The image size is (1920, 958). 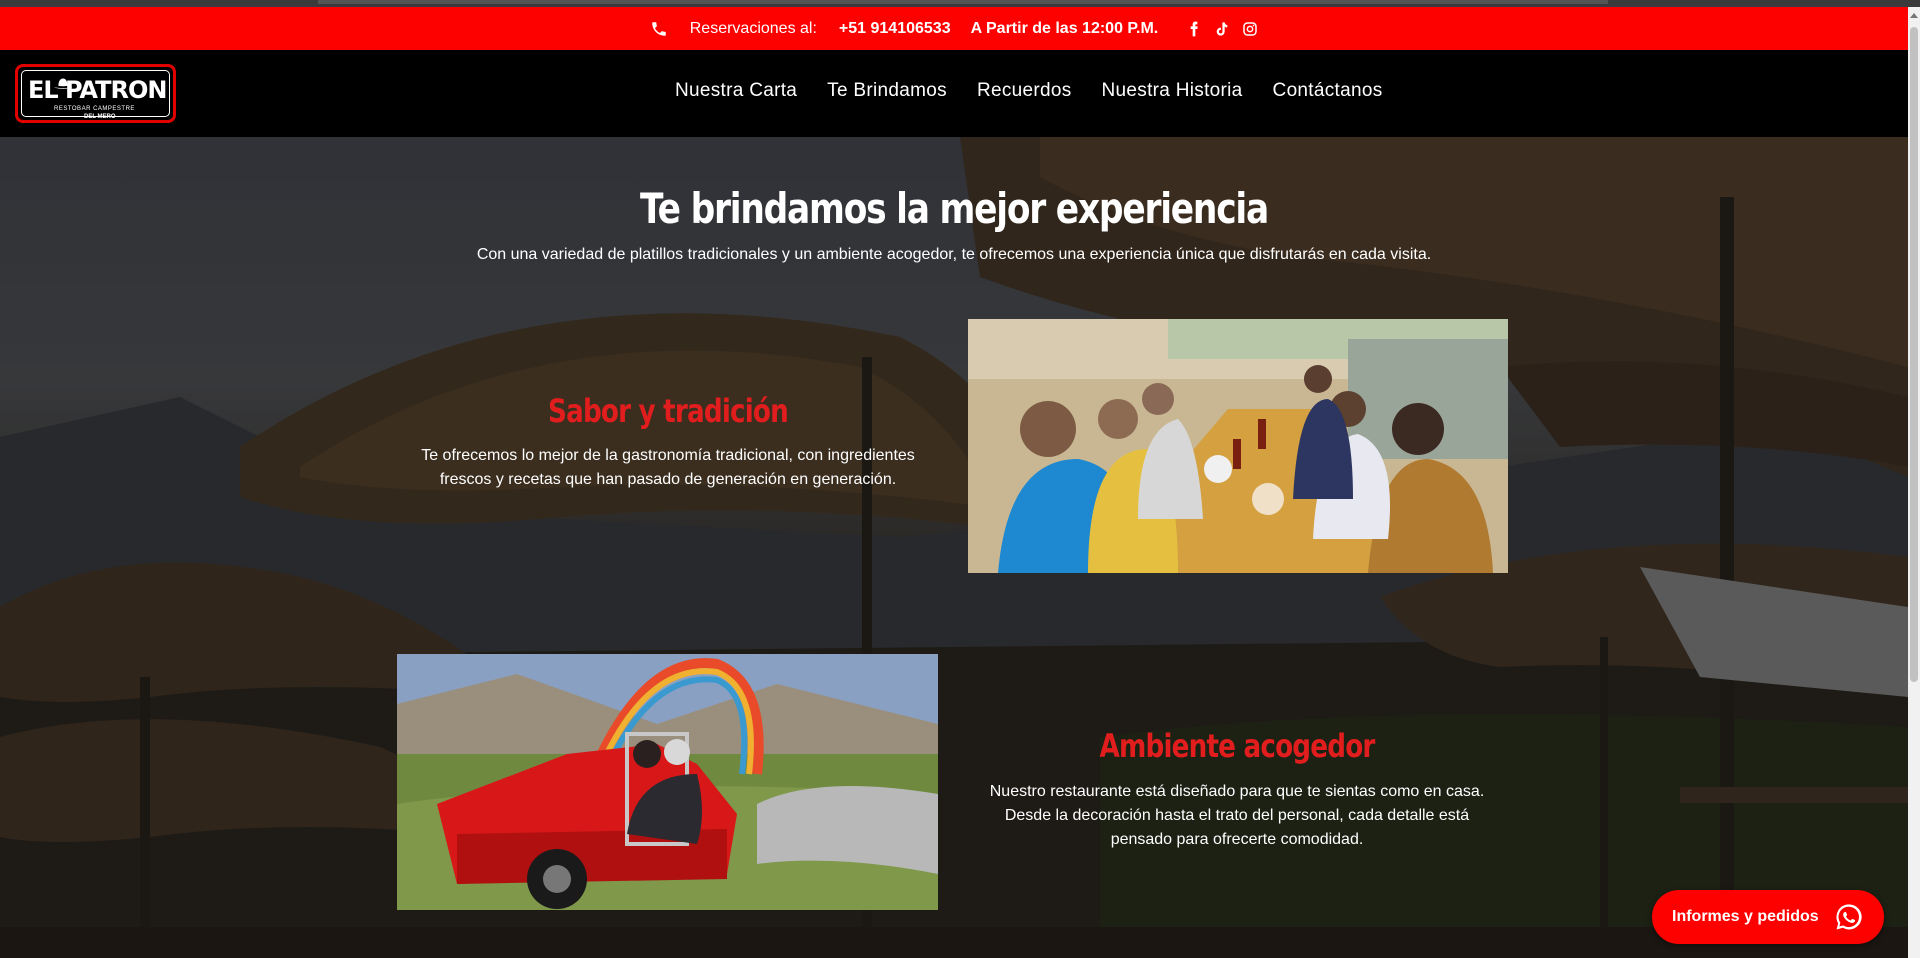 What do you see at coordinates (1194, 29) in the screenshot?
I see `facebook-icon` at bounding box center [1194, 29].